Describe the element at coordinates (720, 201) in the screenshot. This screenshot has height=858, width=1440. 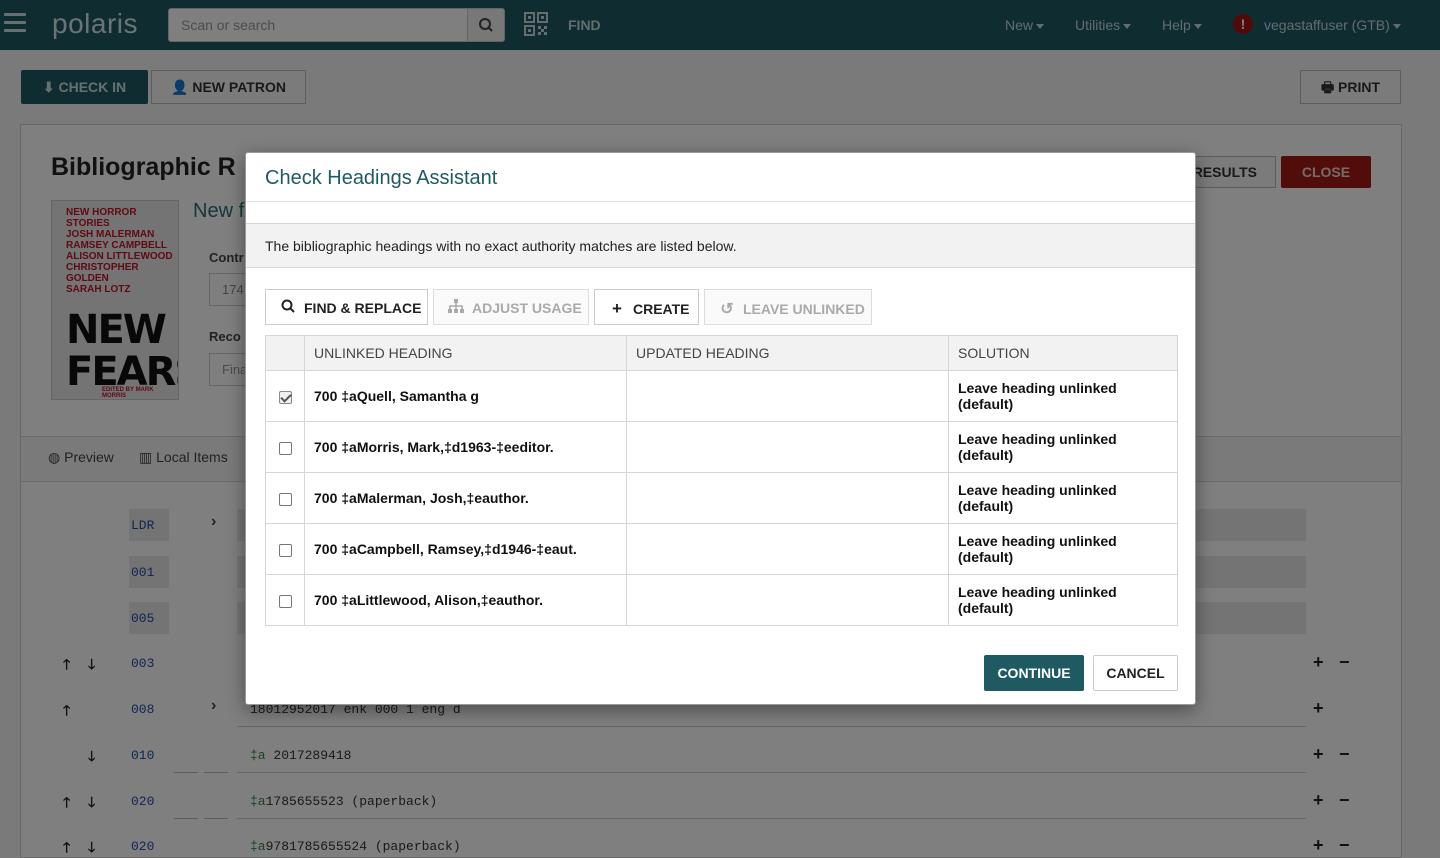
I see `divider` at that location.